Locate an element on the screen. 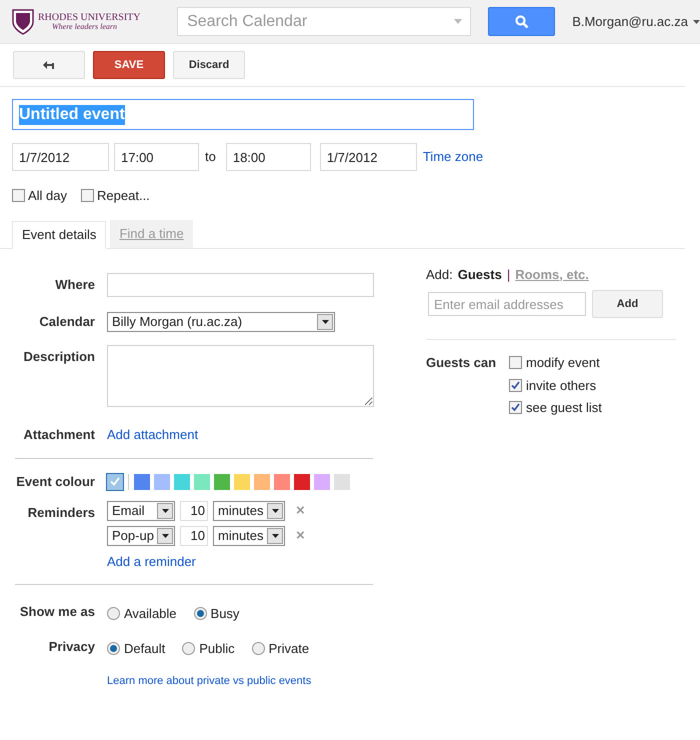  field-label: Privacy is located at coordinates (71, 646).